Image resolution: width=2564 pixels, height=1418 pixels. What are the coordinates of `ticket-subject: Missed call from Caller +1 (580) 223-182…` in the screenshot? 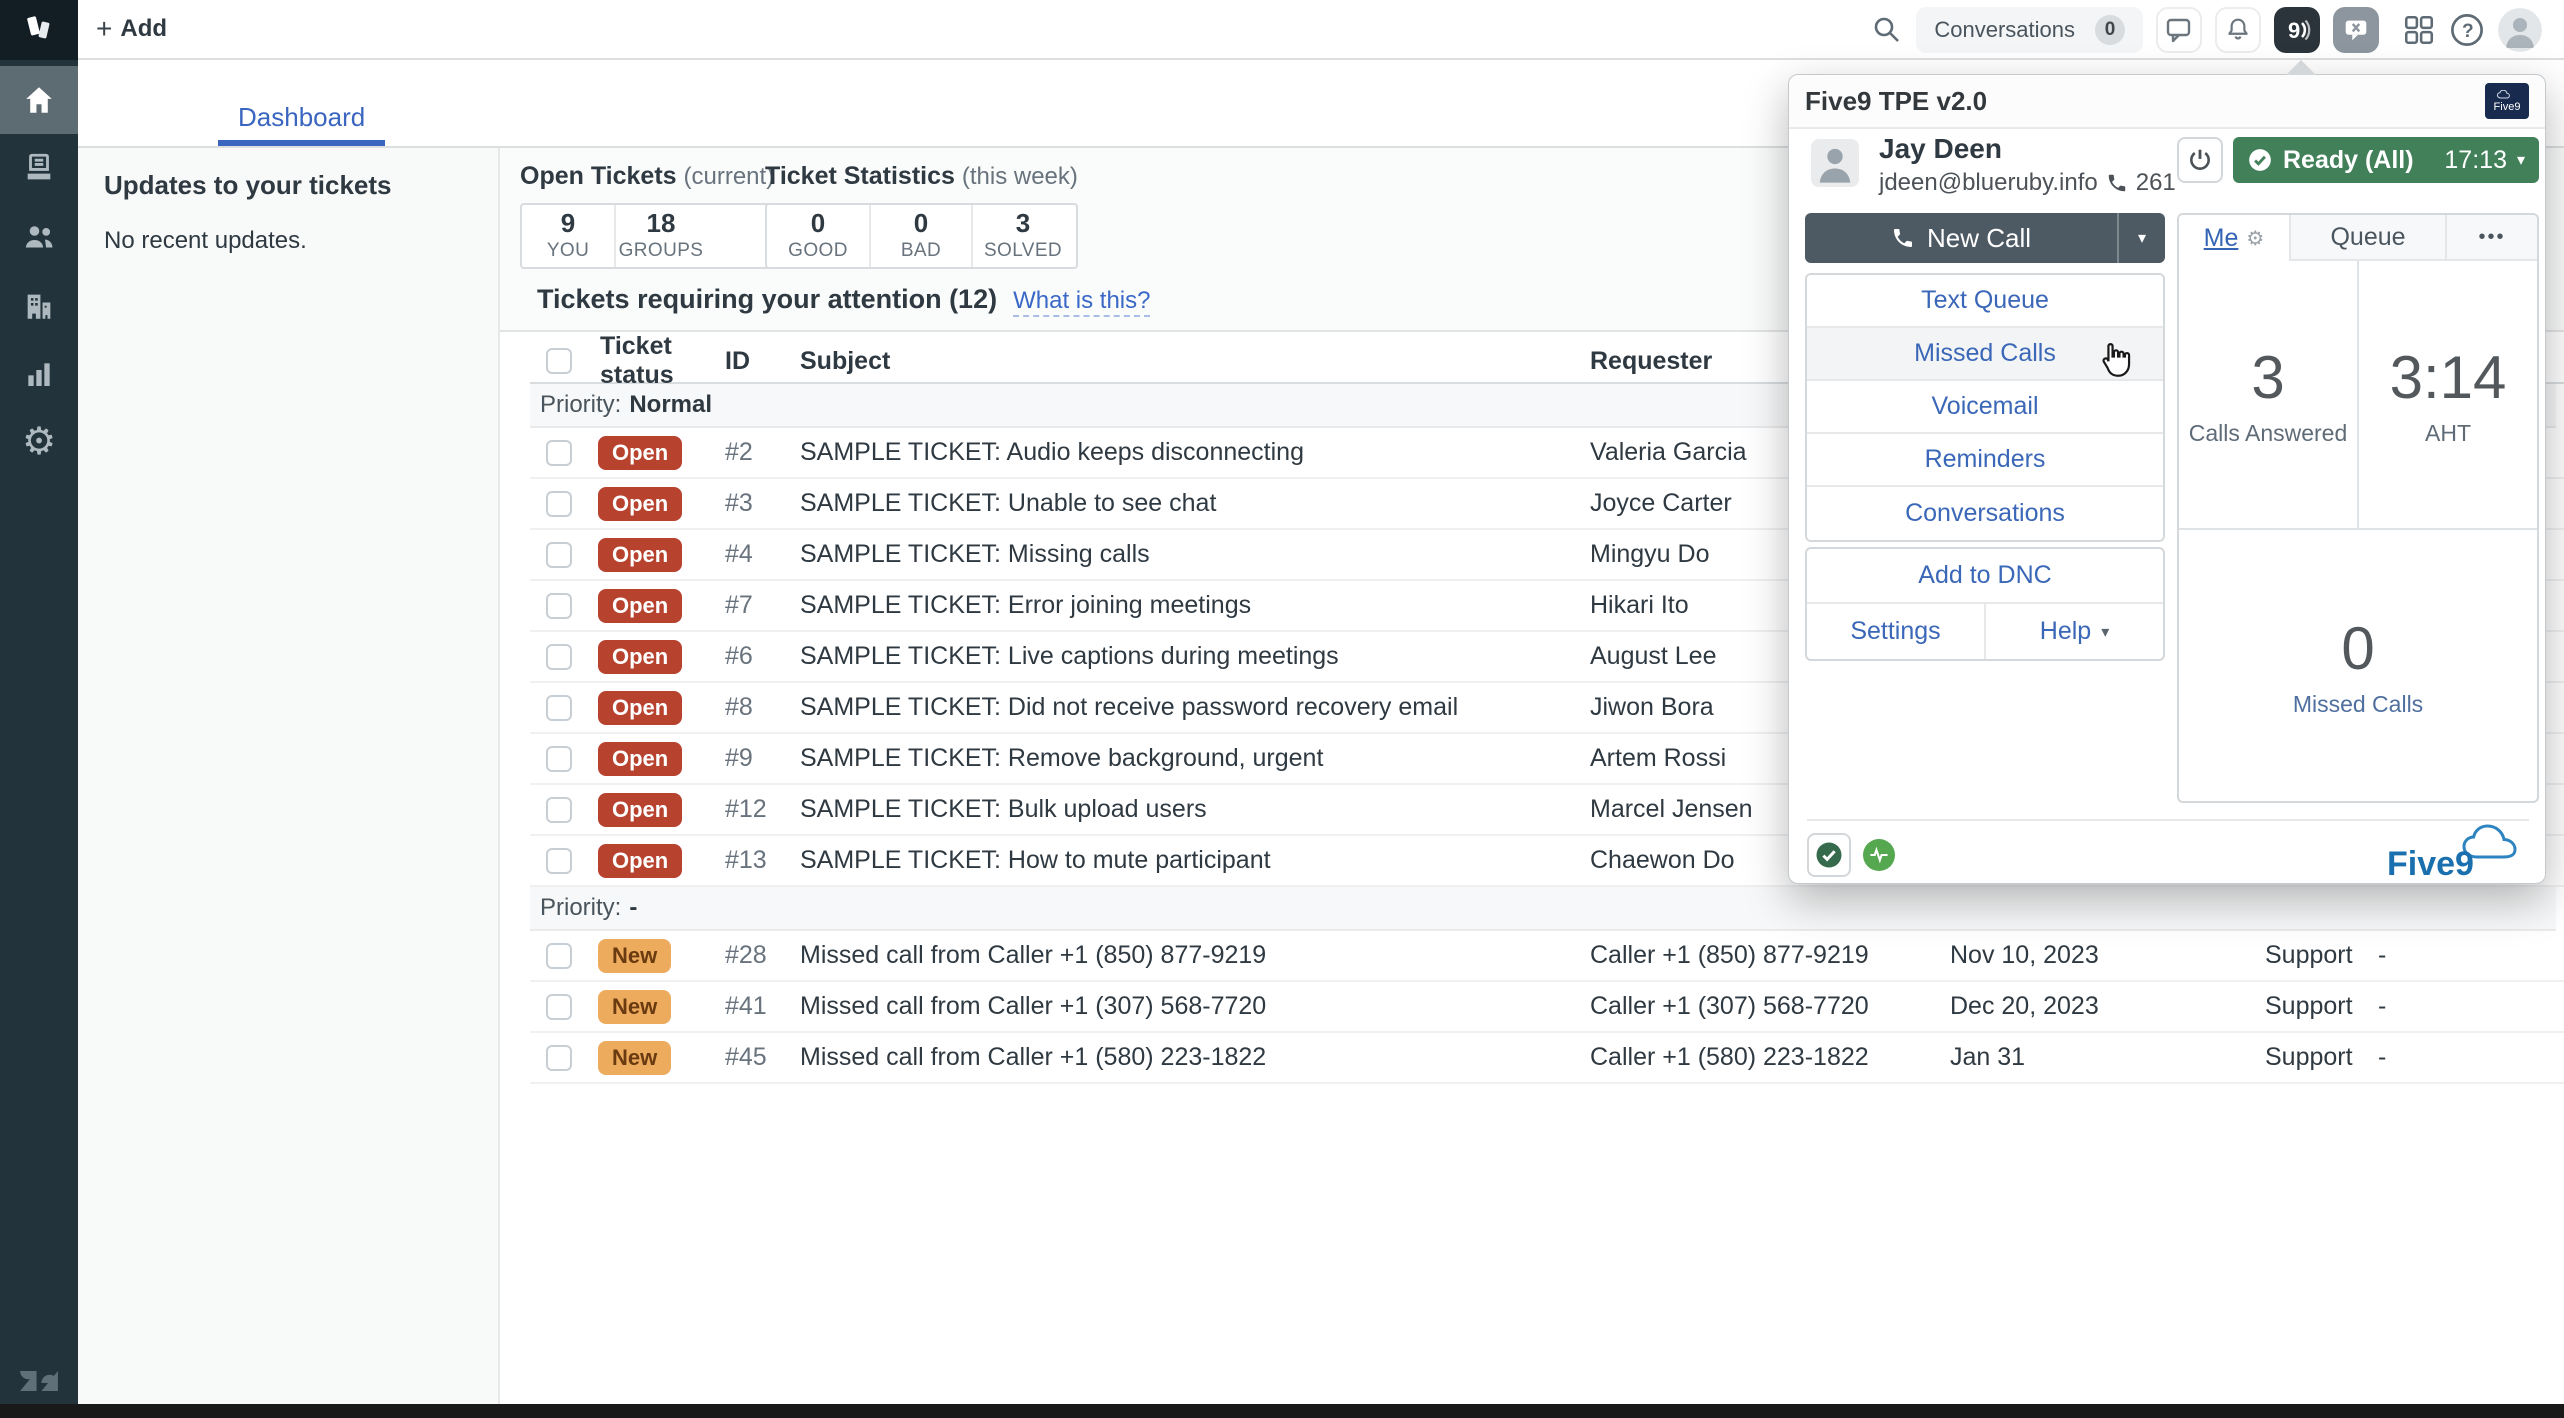 It's located at (1195, 1057).